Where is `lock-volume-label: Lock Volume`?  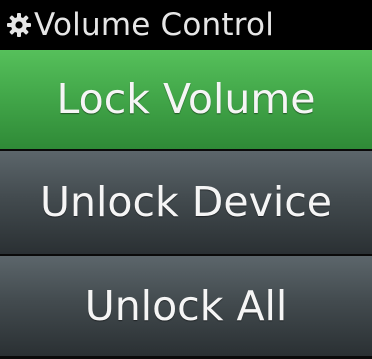
lock-volume-label: Lock Volume is located at coordinates (186, 99).